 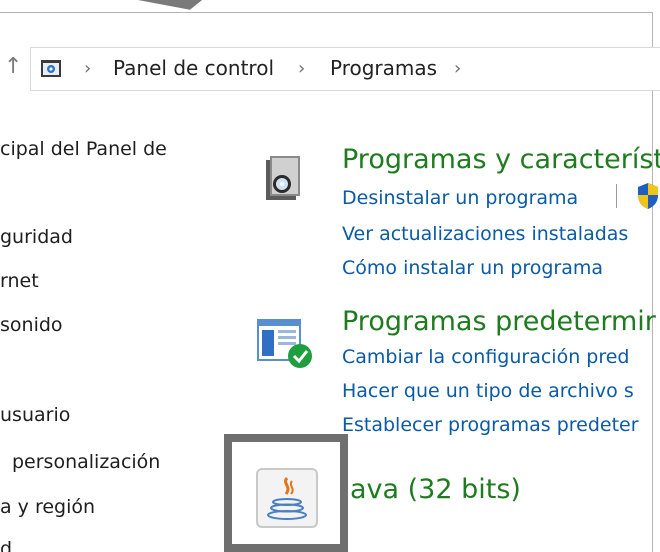 What do you see at coordinates (86, 462) in the screenshot?
I see `sidebar-item-personalizacion: personalización` at bounding box center [86, 462].